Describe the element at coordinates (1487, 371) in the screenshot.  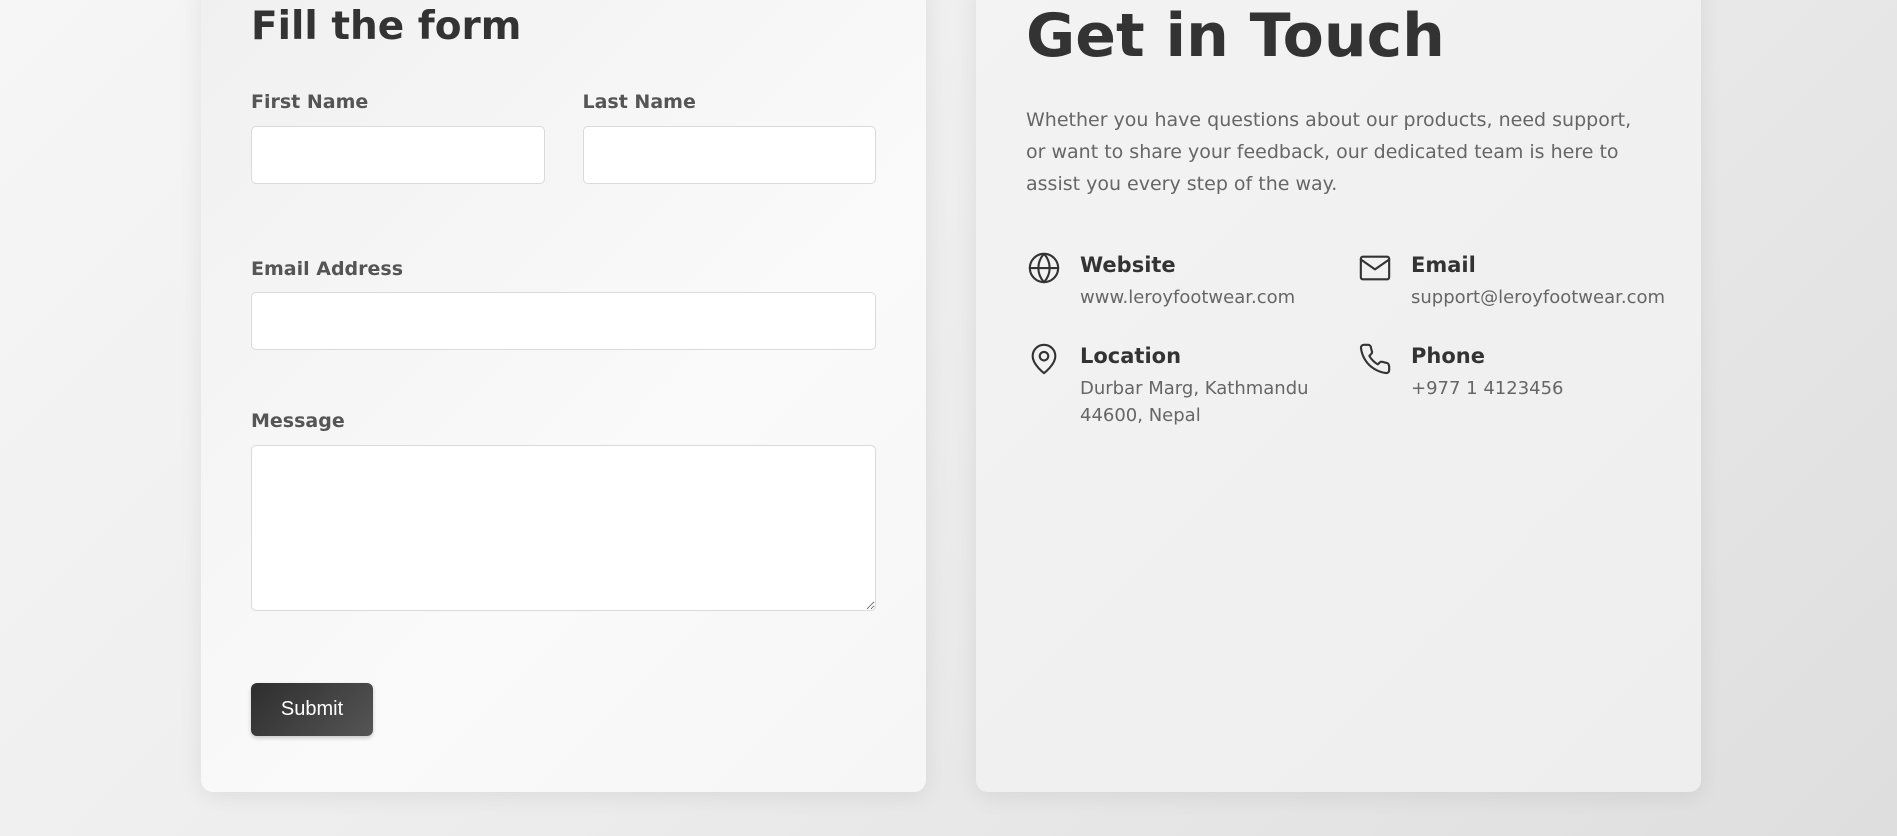
I see `phone-text: Phone +977 1 4123456` at that location.